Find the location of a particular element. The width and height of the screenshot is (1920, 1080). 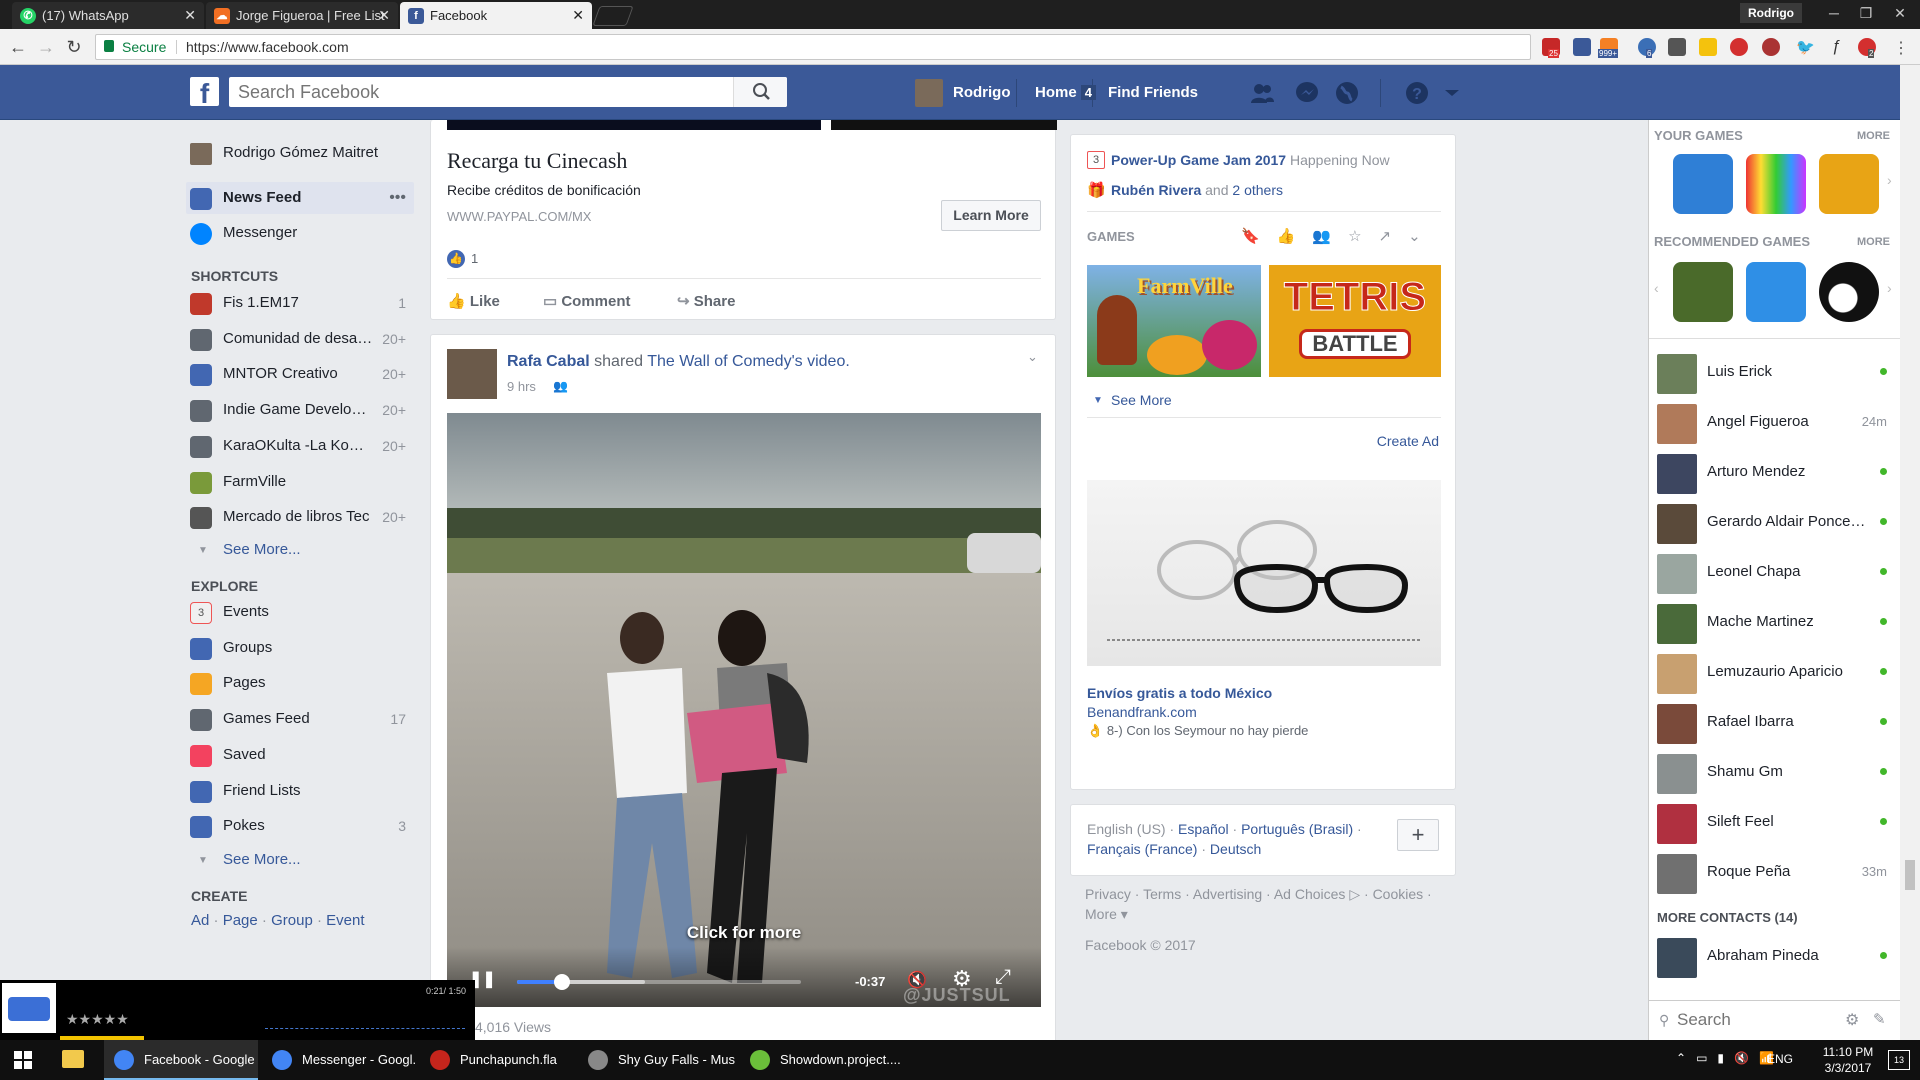

ad-title: Recarga tu Cinecash is located at coordinates (537, 161).